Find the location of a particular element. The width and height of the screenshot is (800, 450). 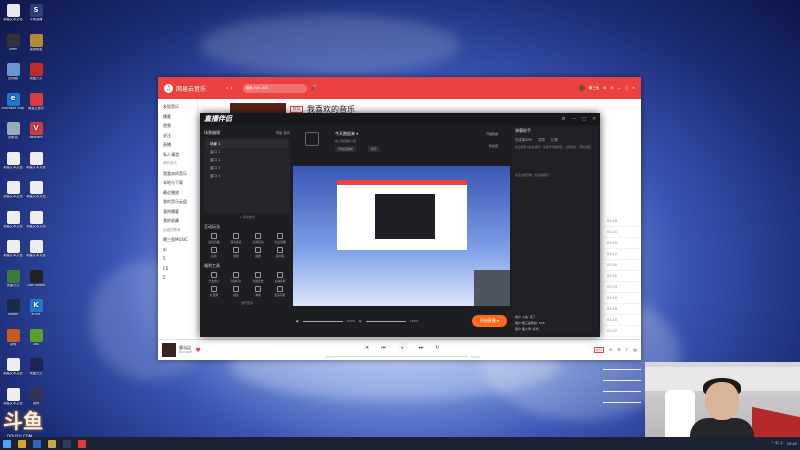

scene-item: 窗口 3 is located at coordinates (247, 168).